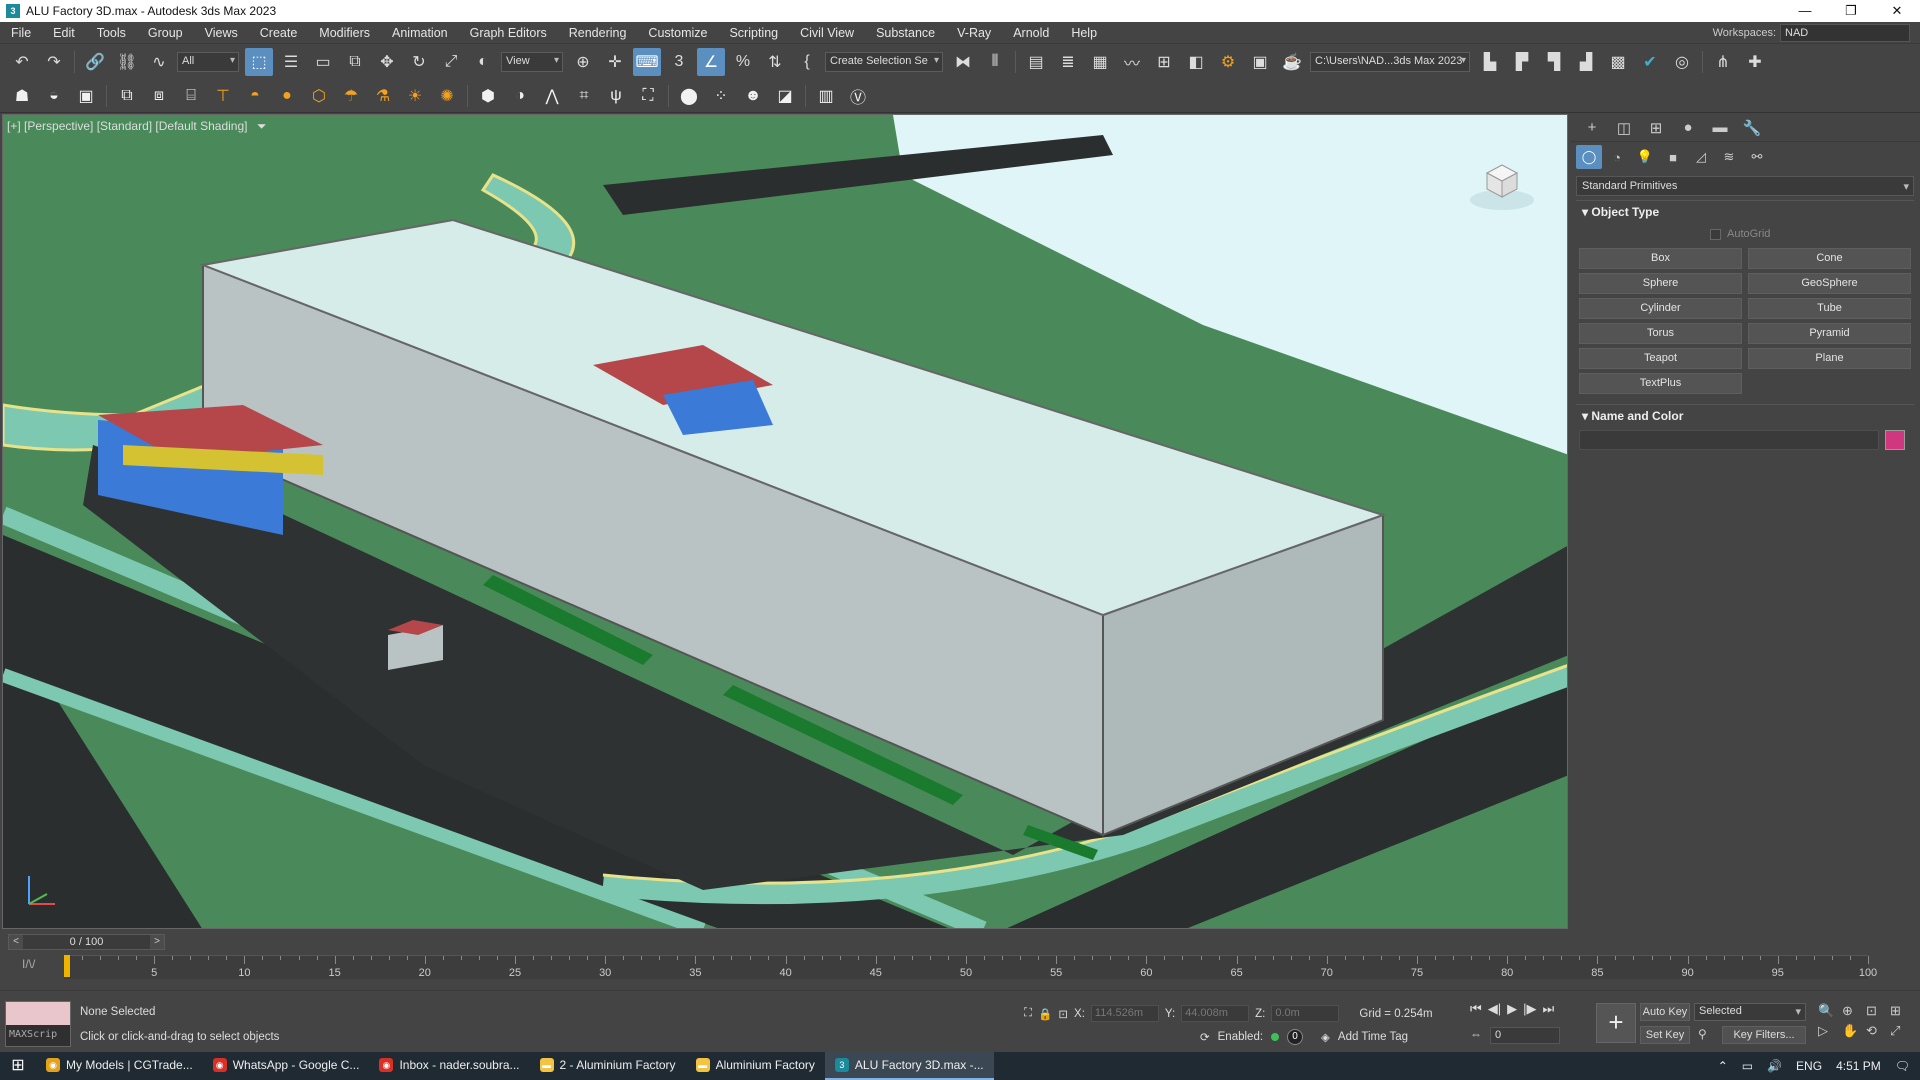 Image resolution: width=1920 pixels, height=1080 pixels. What do you see at coordinates (1901, 1031) in the screenshot?
I see `maximize-viewport-icon: ⤢` at bounding box center [1901, 1031].